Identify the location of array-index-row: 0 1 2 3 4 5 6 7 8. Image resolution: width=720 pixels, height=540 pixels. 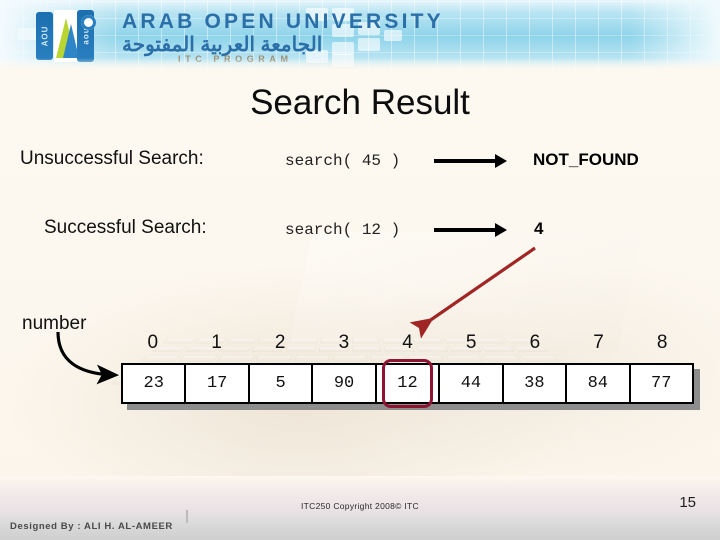
(407, 343).